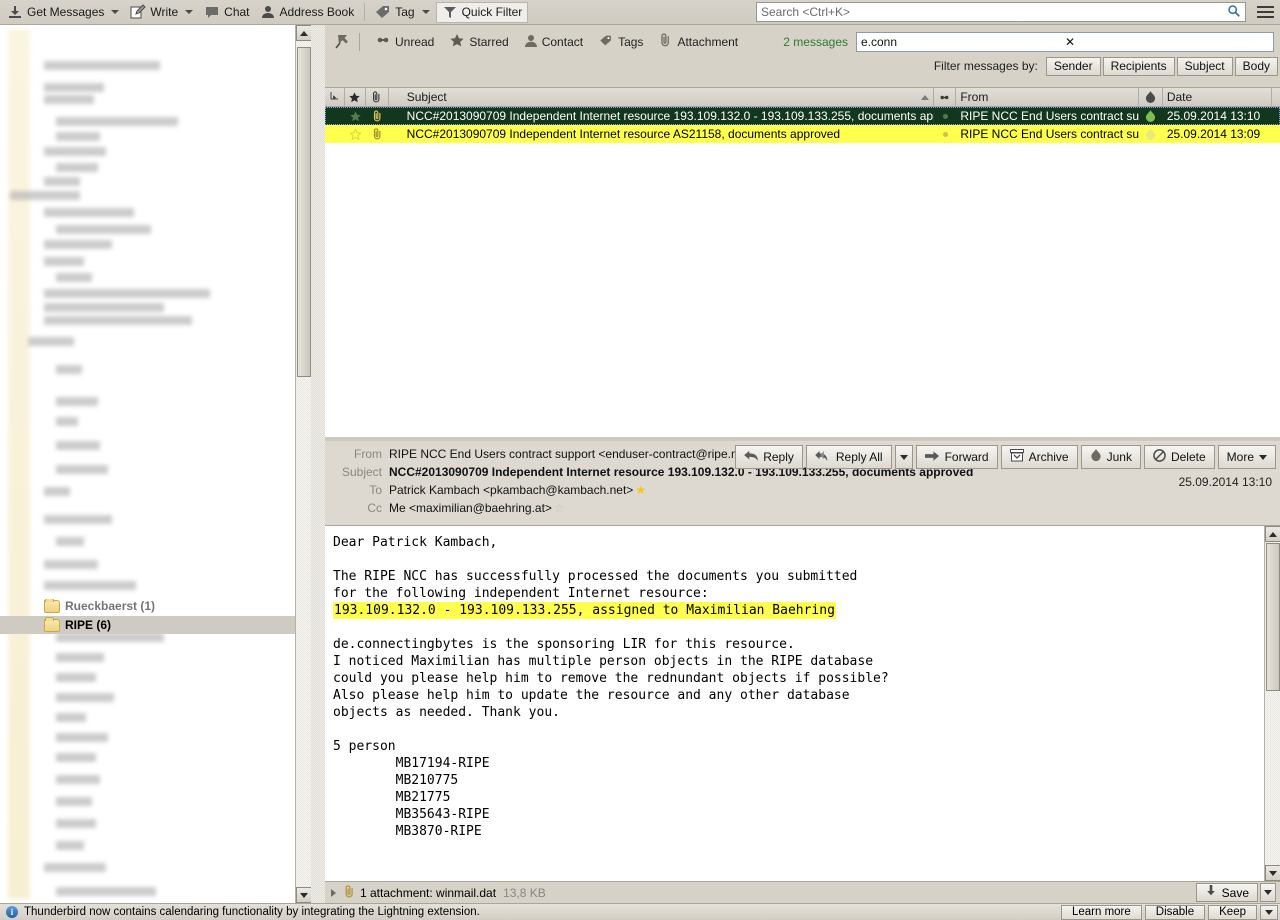 This screenshot has height=920, width=1280. What do you see at coordinates (1256, 66) in the screenshot?
I see `scope-body-button: Body` at bounding box center [1256, 66].